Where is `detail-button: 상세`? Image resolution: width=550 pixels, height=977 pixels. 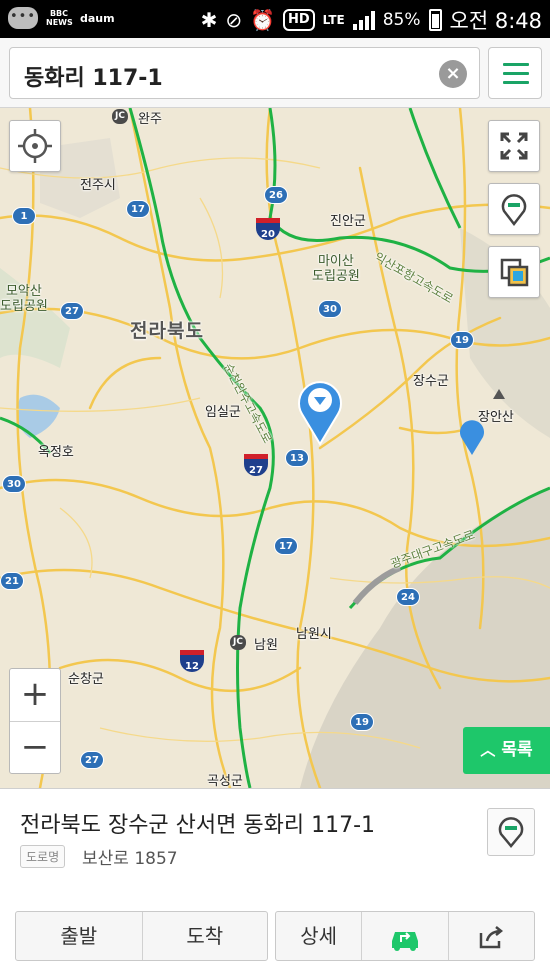 detail-button: 상세 is located at coordinates (318, 936).